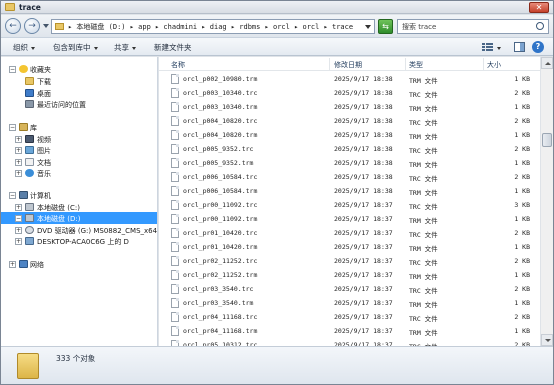 This screenshot has height=385, width=554. What do you see at coordinates (538, 47) in the screenshot?
I see `help-icon: ?` at bounding box center [538, 47].